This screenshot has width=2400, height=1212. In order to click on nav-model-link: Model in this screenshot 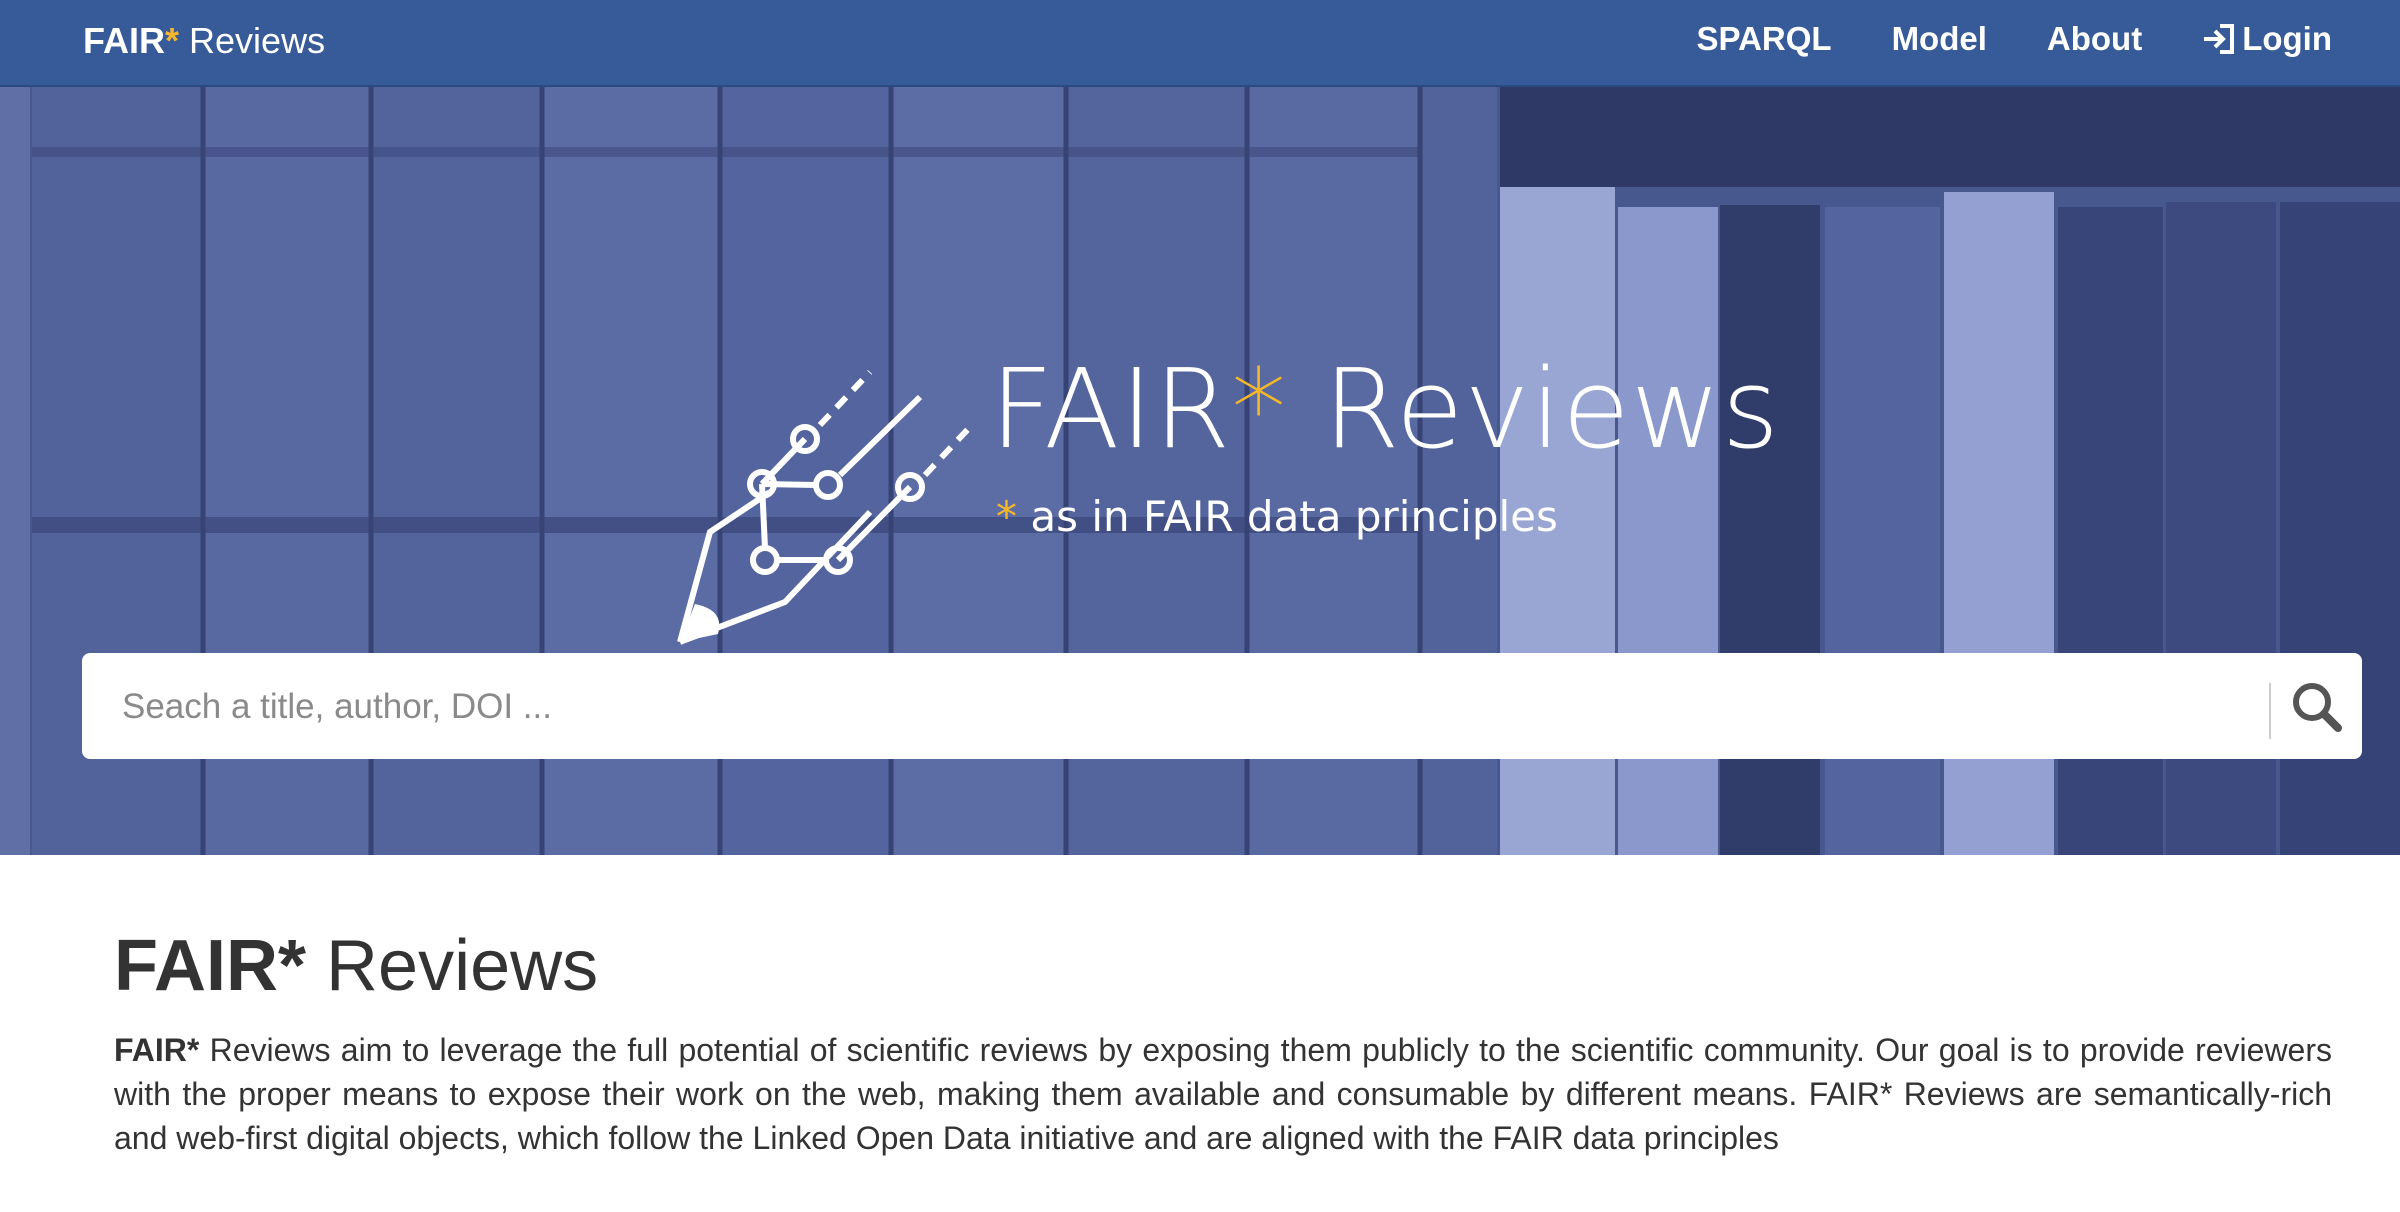, I will do `click(1939, 39)`.